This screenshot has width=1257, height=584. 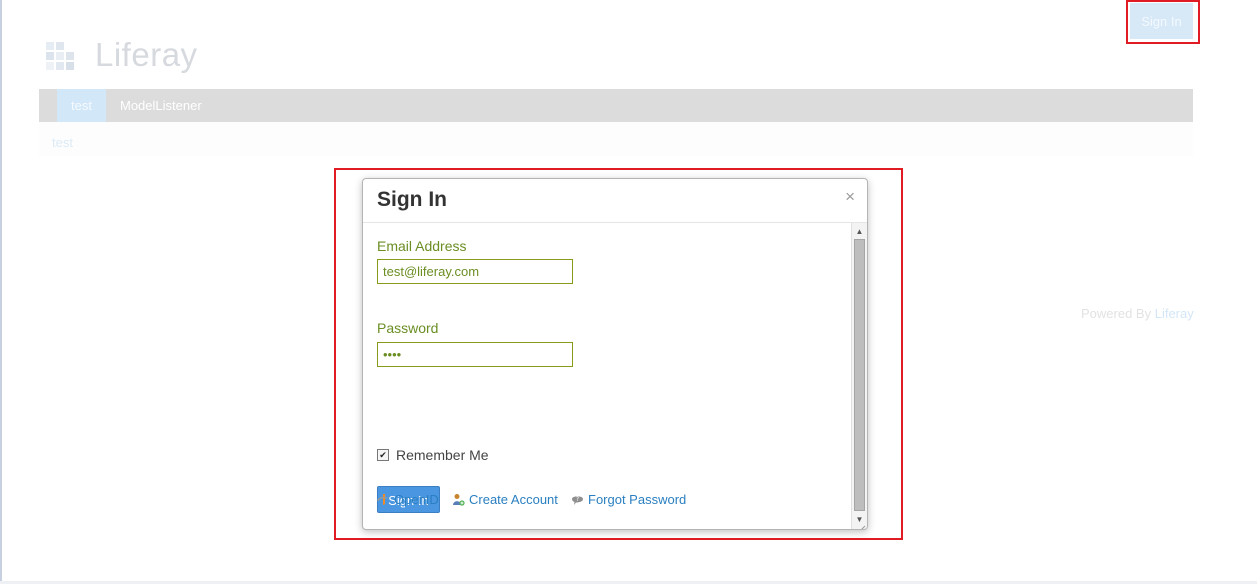 I want to click on user-add-icon, so click(x=458, y=499).